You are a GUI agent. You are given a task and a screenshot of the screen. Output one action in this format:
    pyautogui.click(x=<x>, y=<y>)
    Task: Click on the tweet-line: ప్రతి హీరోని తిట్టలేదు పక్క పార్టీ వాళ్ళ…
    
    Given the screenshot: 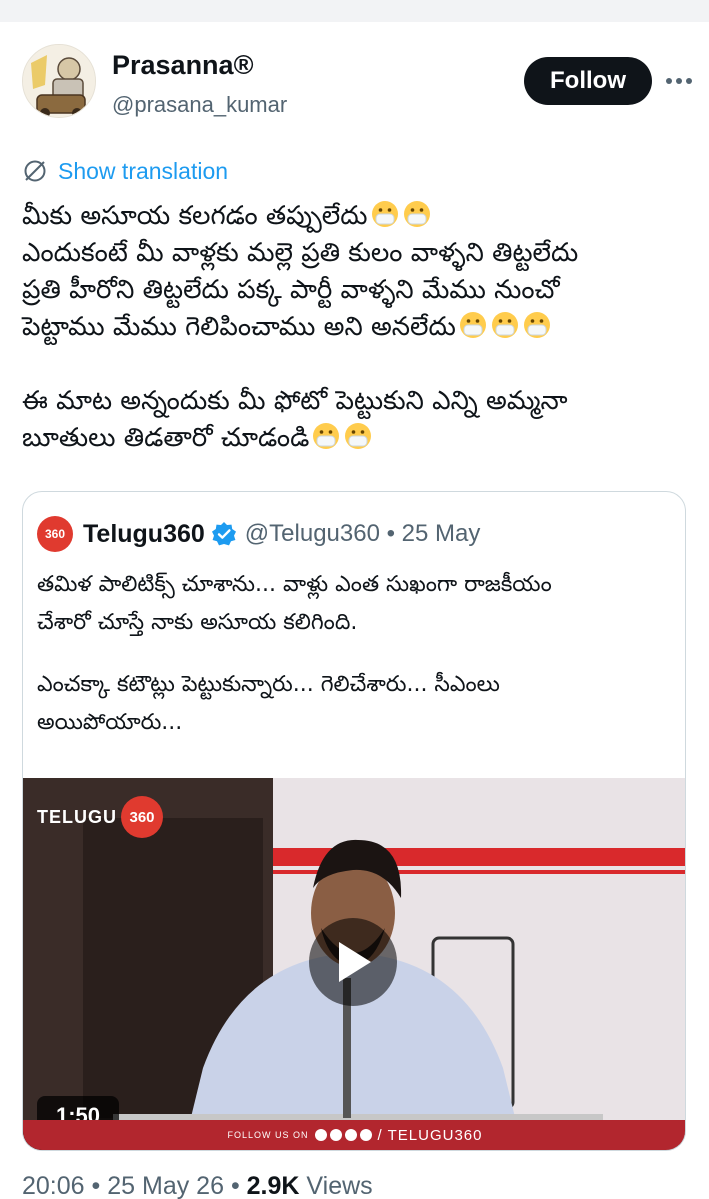 What is the action you would take?
    pyautogui.click(x=291, y=290)
    